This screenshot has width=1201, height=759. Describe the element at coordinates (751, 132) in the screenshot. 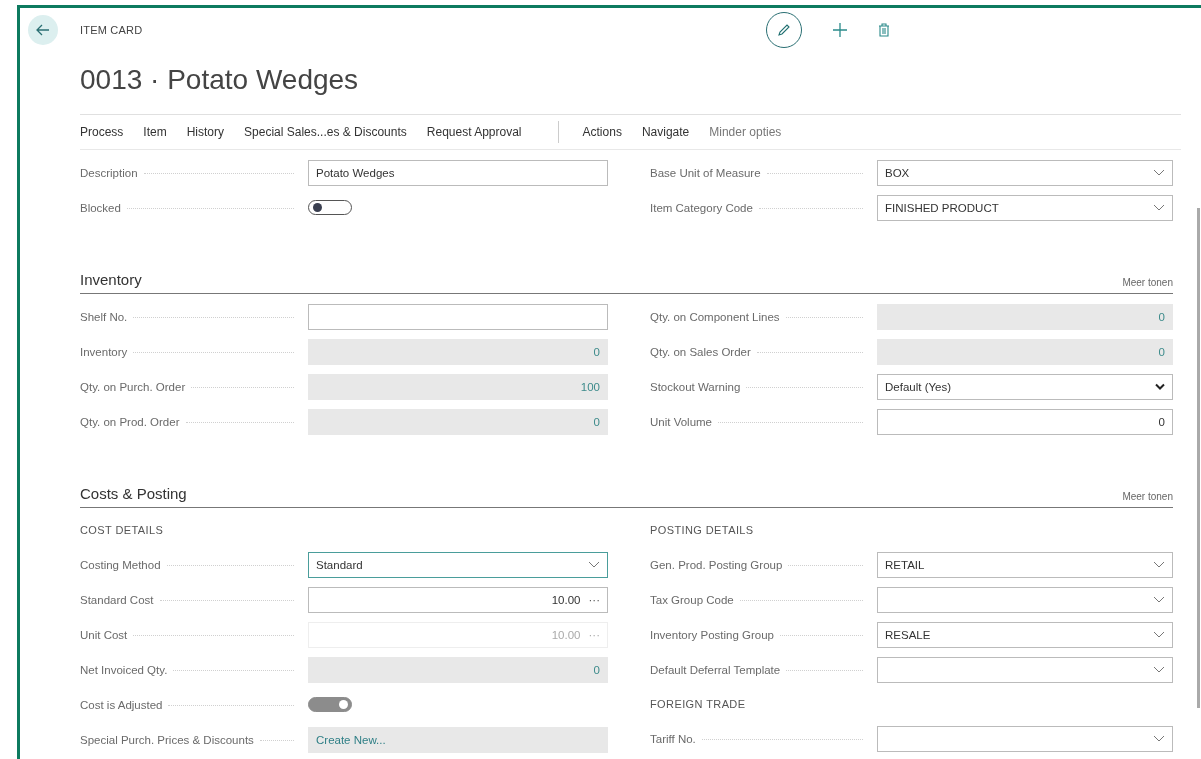

I see `show-less-button: Minder opties` at that location.